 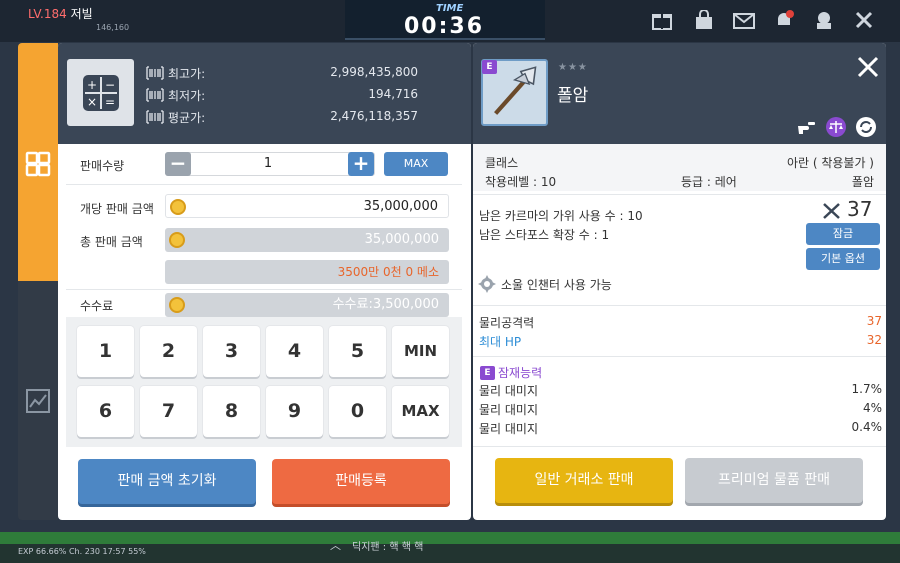 What do you see at coordinates (231, 411) in the screenshot?
I see `key-8: 8` at bounding box center [231, 411].